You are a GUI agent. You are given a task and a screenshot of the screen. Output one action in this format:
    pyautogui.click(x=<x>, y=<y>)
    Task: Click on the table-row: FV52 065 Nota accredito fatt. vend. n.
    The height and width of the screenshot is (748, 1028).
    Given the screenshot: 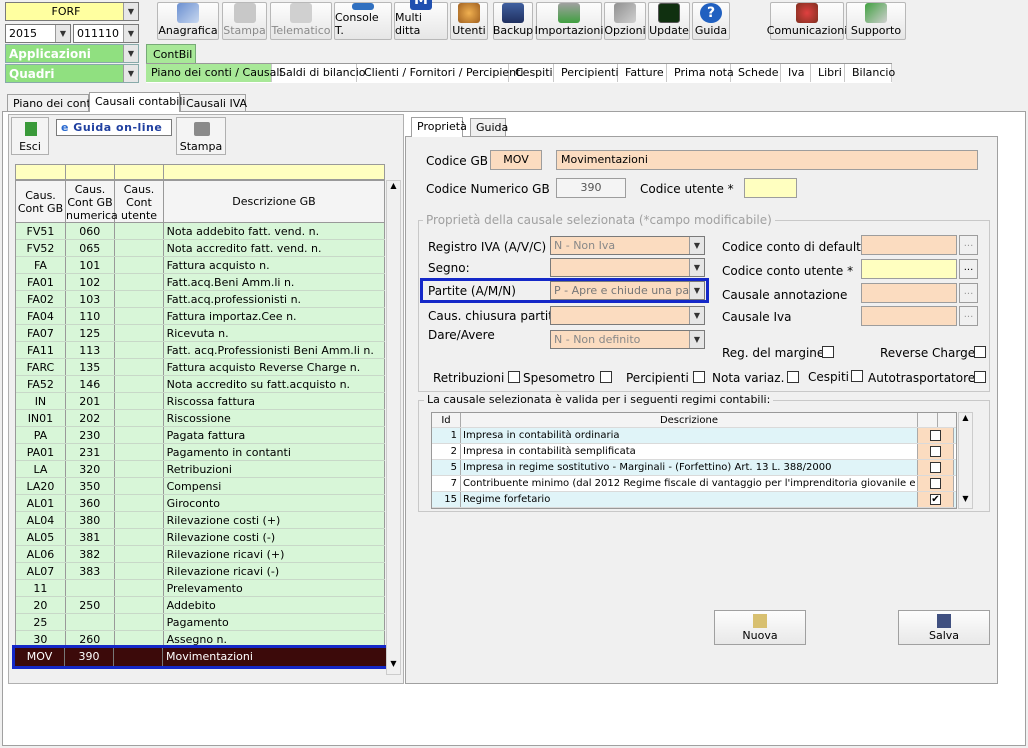 What is the action you would take?
    pyautogui.click(x=200, y=248)
    